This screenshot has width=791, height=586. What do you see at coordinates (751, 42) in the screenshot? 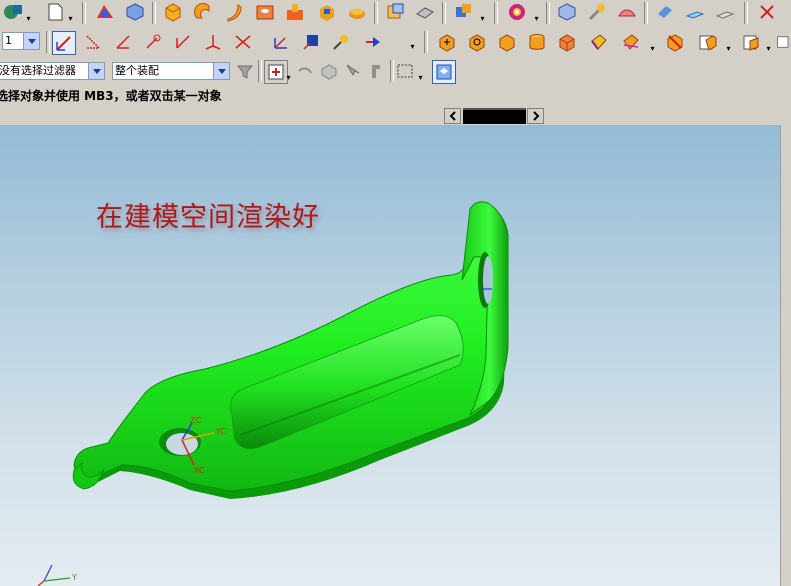
I see `layer-icon` at bounding box center [751, 42].